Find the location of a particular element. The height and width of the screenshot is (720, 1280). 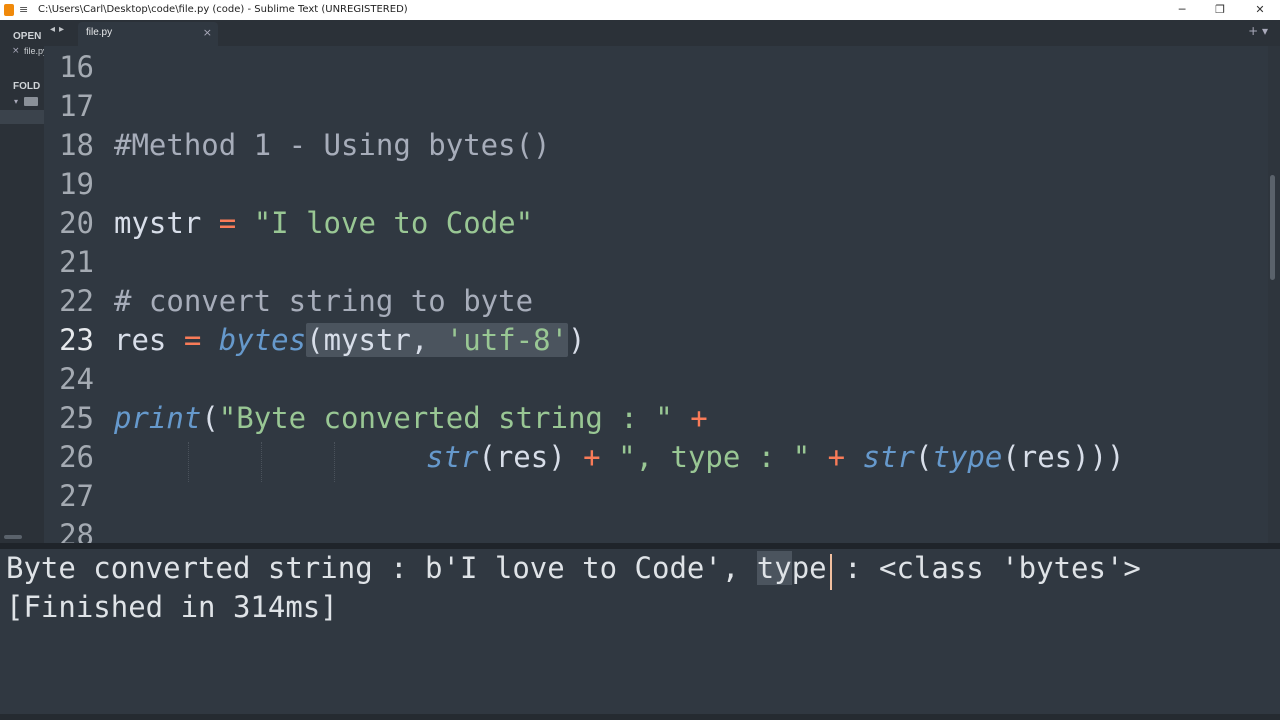

folders-label: FOLD is located at coordinates (27, 86).